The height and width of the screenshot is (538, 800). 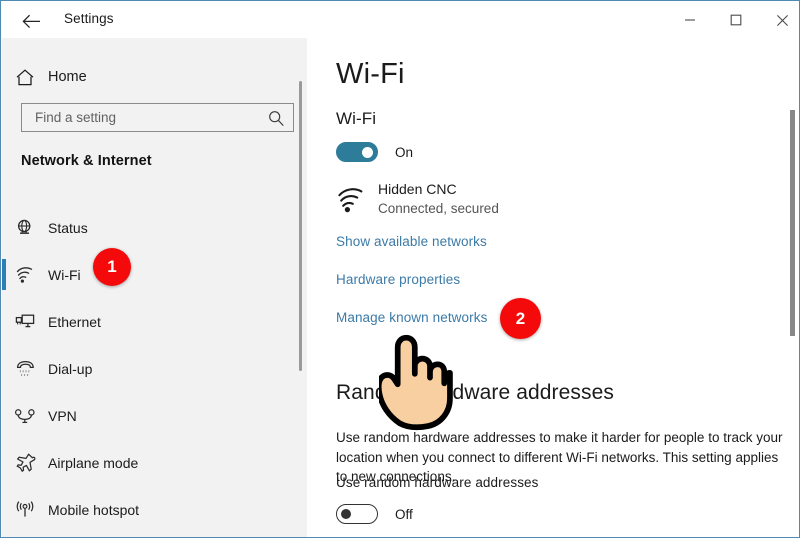 I want to click on back-button, so click(x=31, y=21).